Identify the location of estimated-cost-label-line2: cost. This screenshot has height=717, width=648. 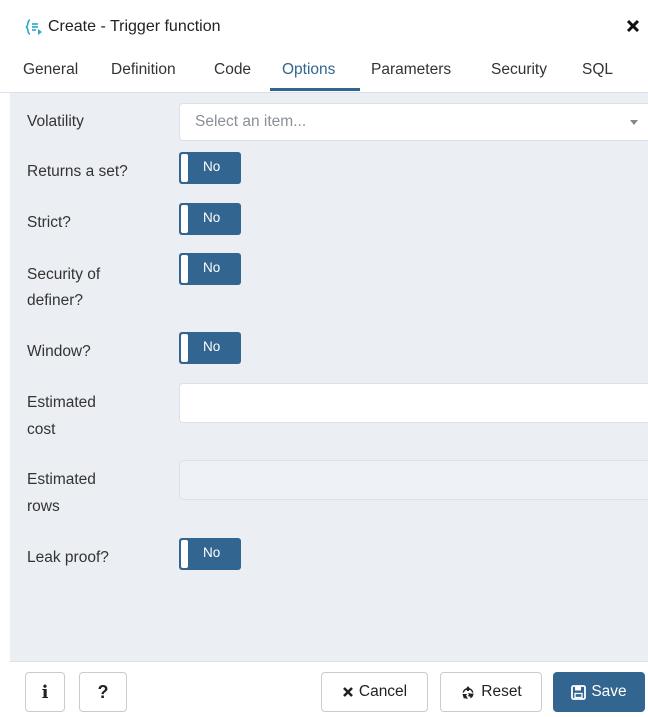
(41, 429).